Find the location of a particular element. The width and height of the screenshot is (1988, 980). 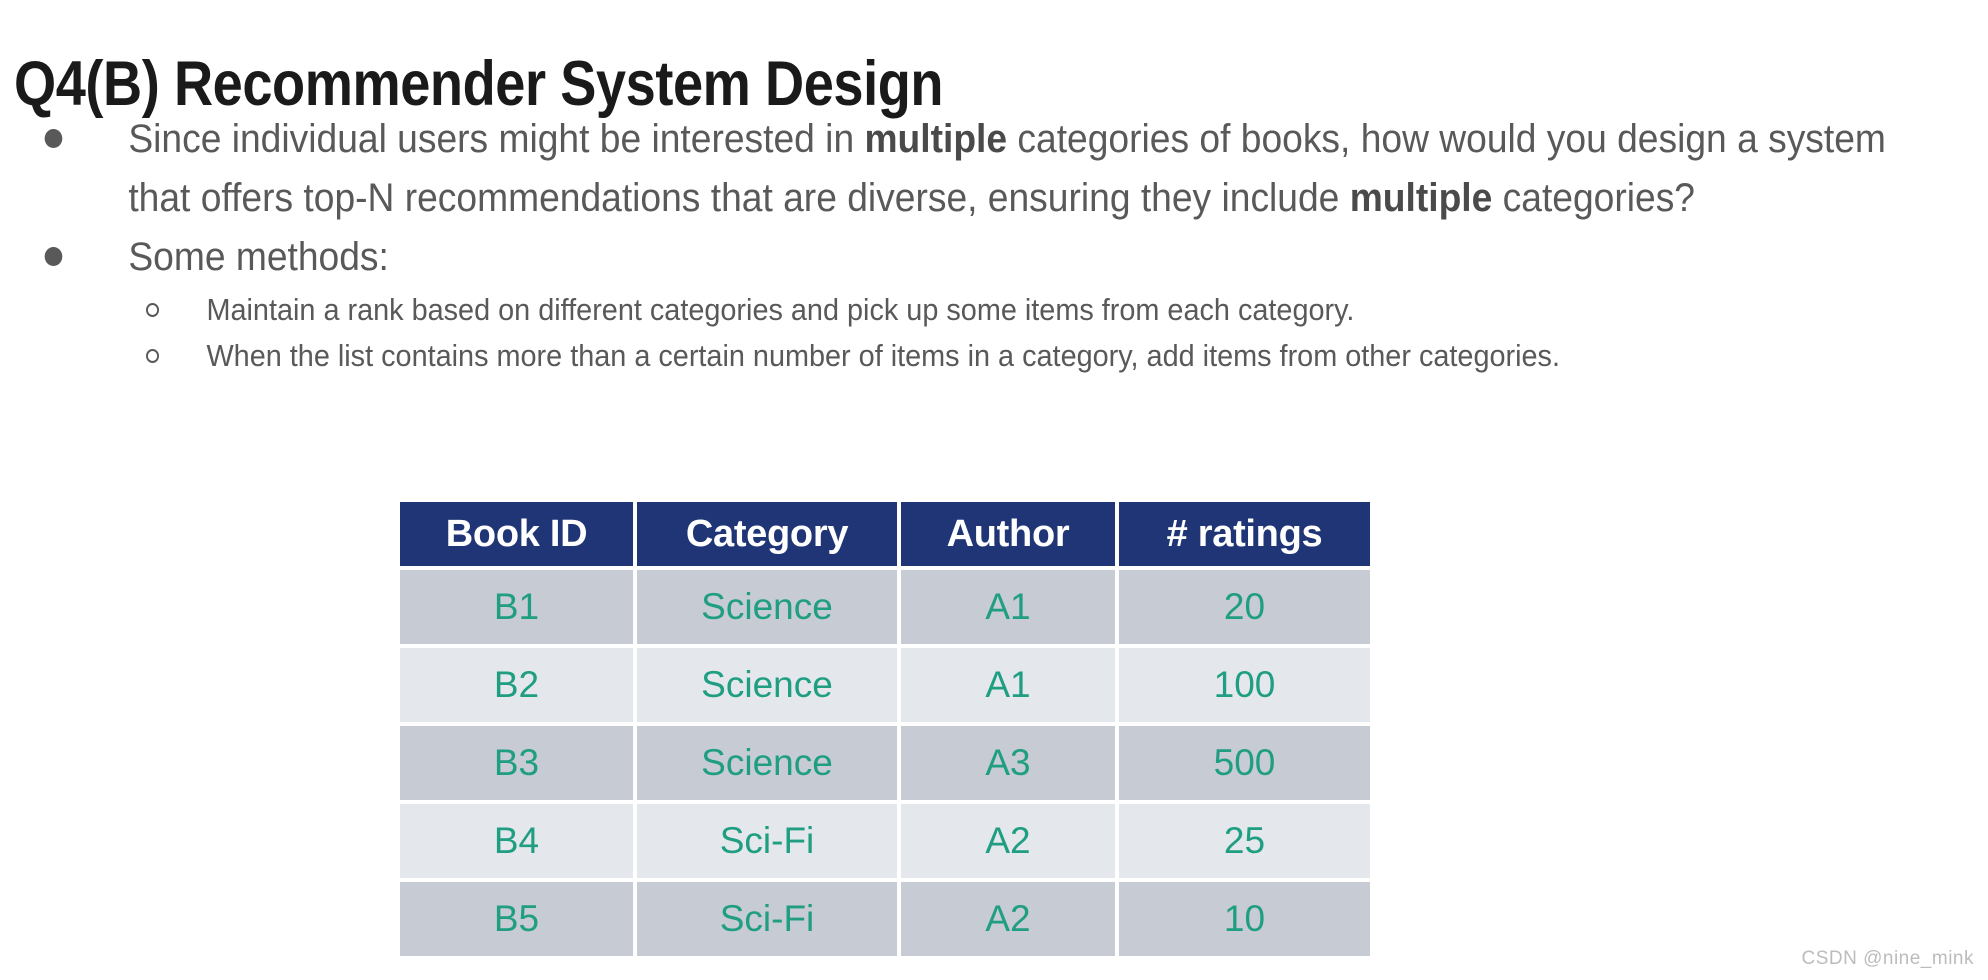

watermark: CSDN @nine_mink is located at coordinates (1887, 958).